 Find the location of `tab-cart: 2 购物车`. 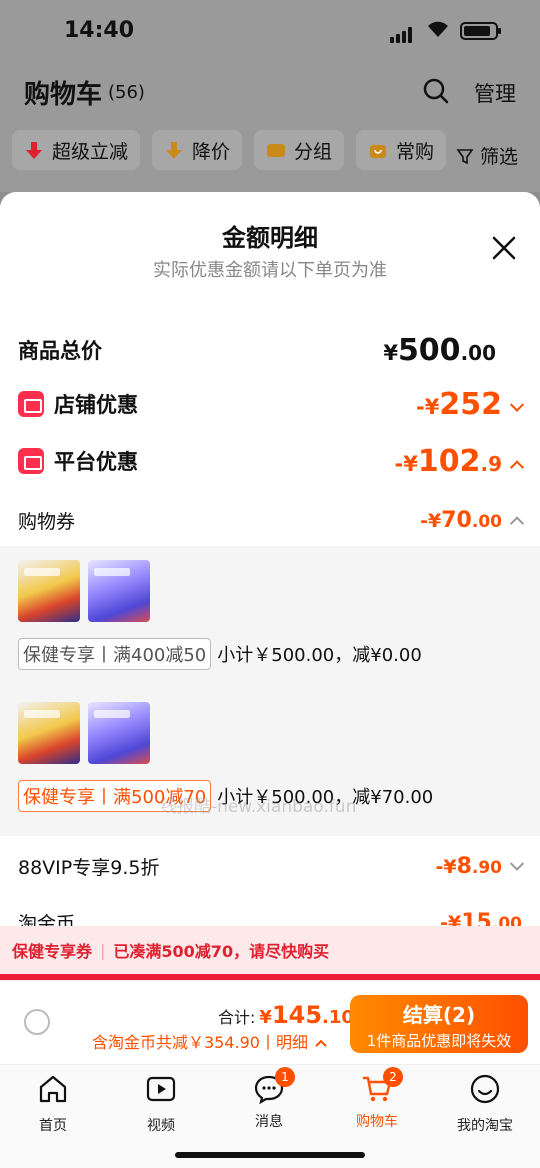

tab-cart: 2 购物车 is located at coordinates (377, 1099).